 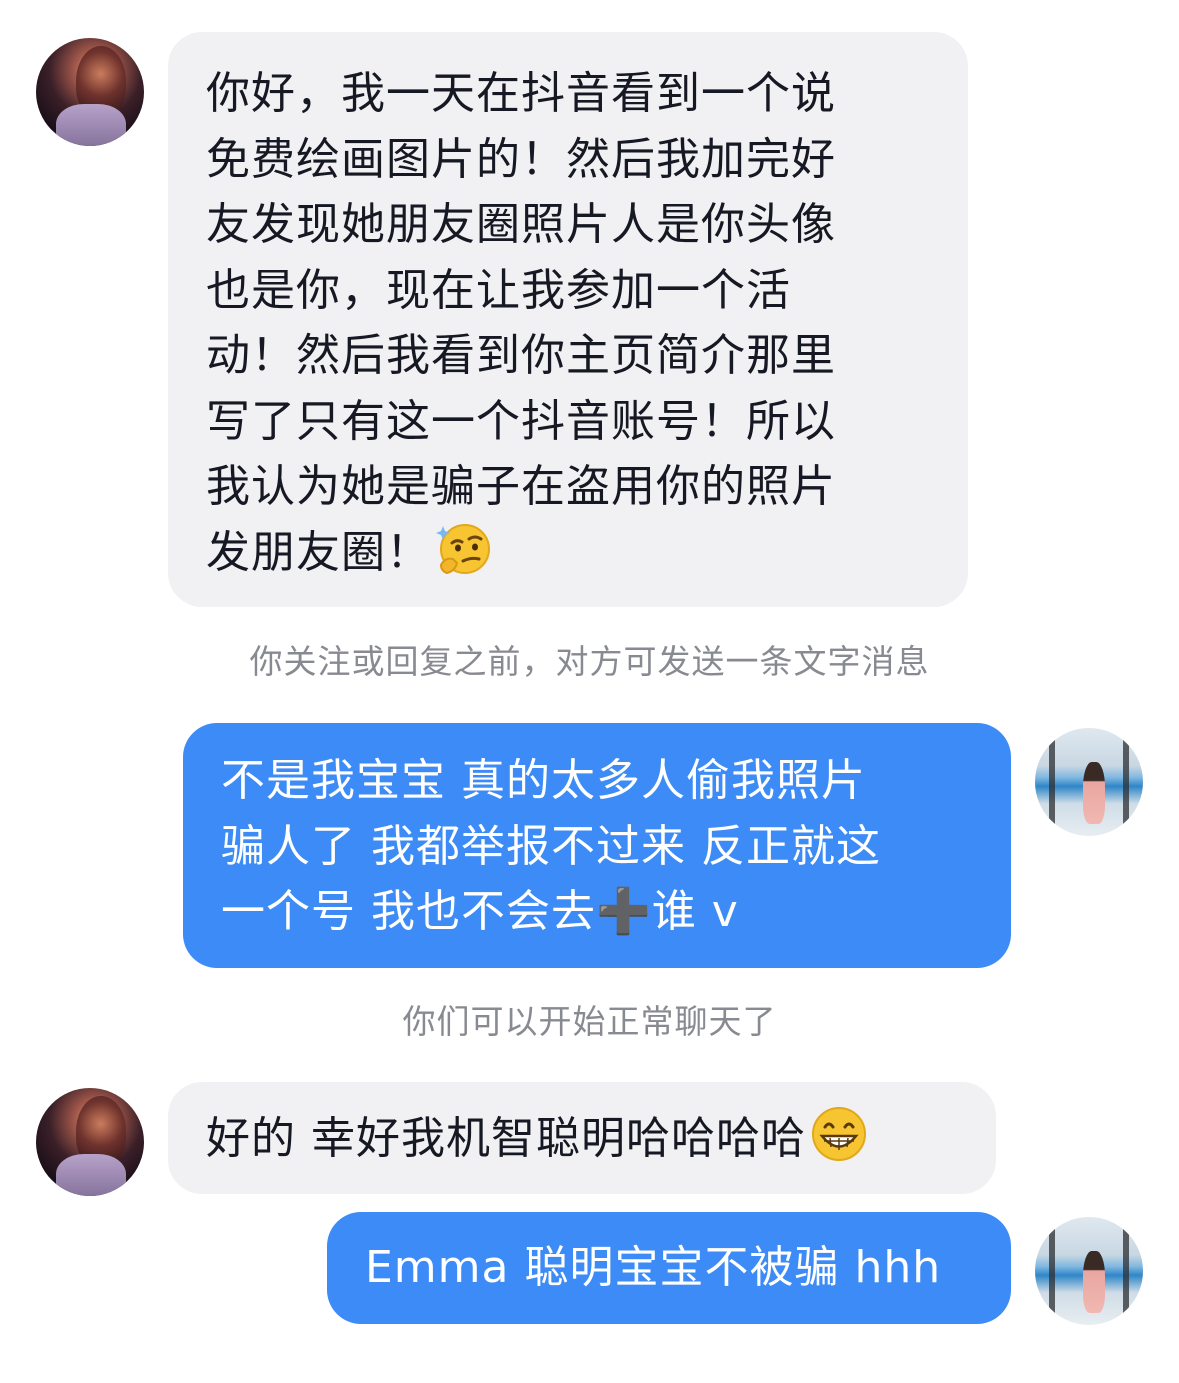 I want to click on message-line: 好的 幸好我机智聪明哈哈哈哈, so click(x=506, y=1138).